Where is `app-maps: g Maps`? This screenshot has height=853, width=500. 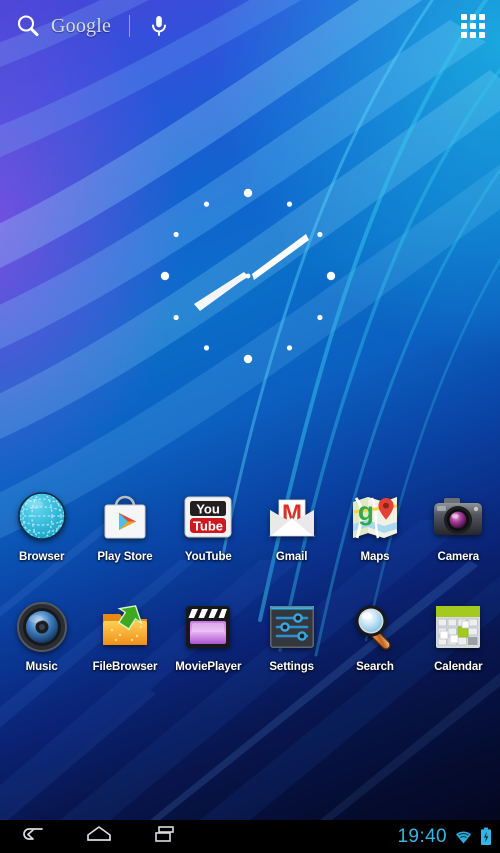
app-maps: g Maps is located at coordinates (374, 543).